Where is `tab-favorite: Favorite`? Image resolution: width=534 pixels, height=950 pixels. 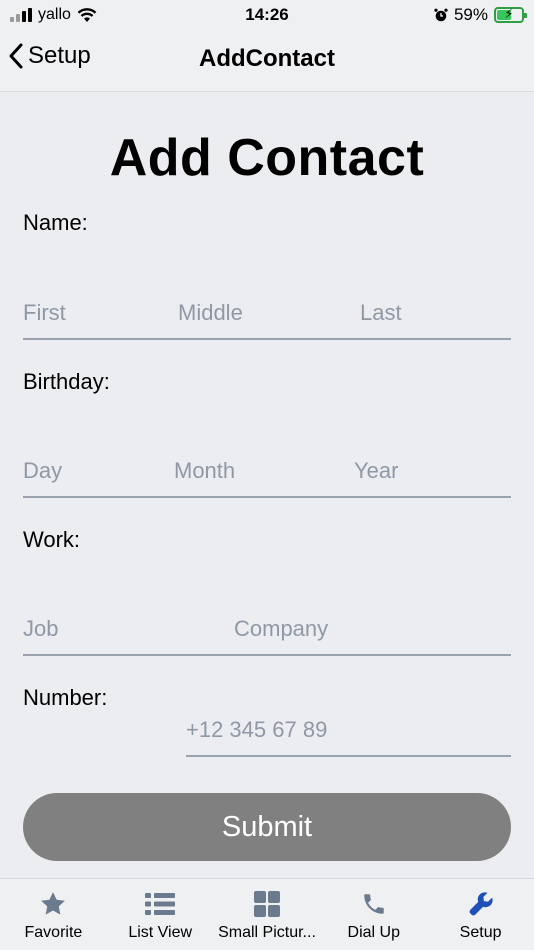
tab-favorite: Favorite is located at coordinates (53, 914).